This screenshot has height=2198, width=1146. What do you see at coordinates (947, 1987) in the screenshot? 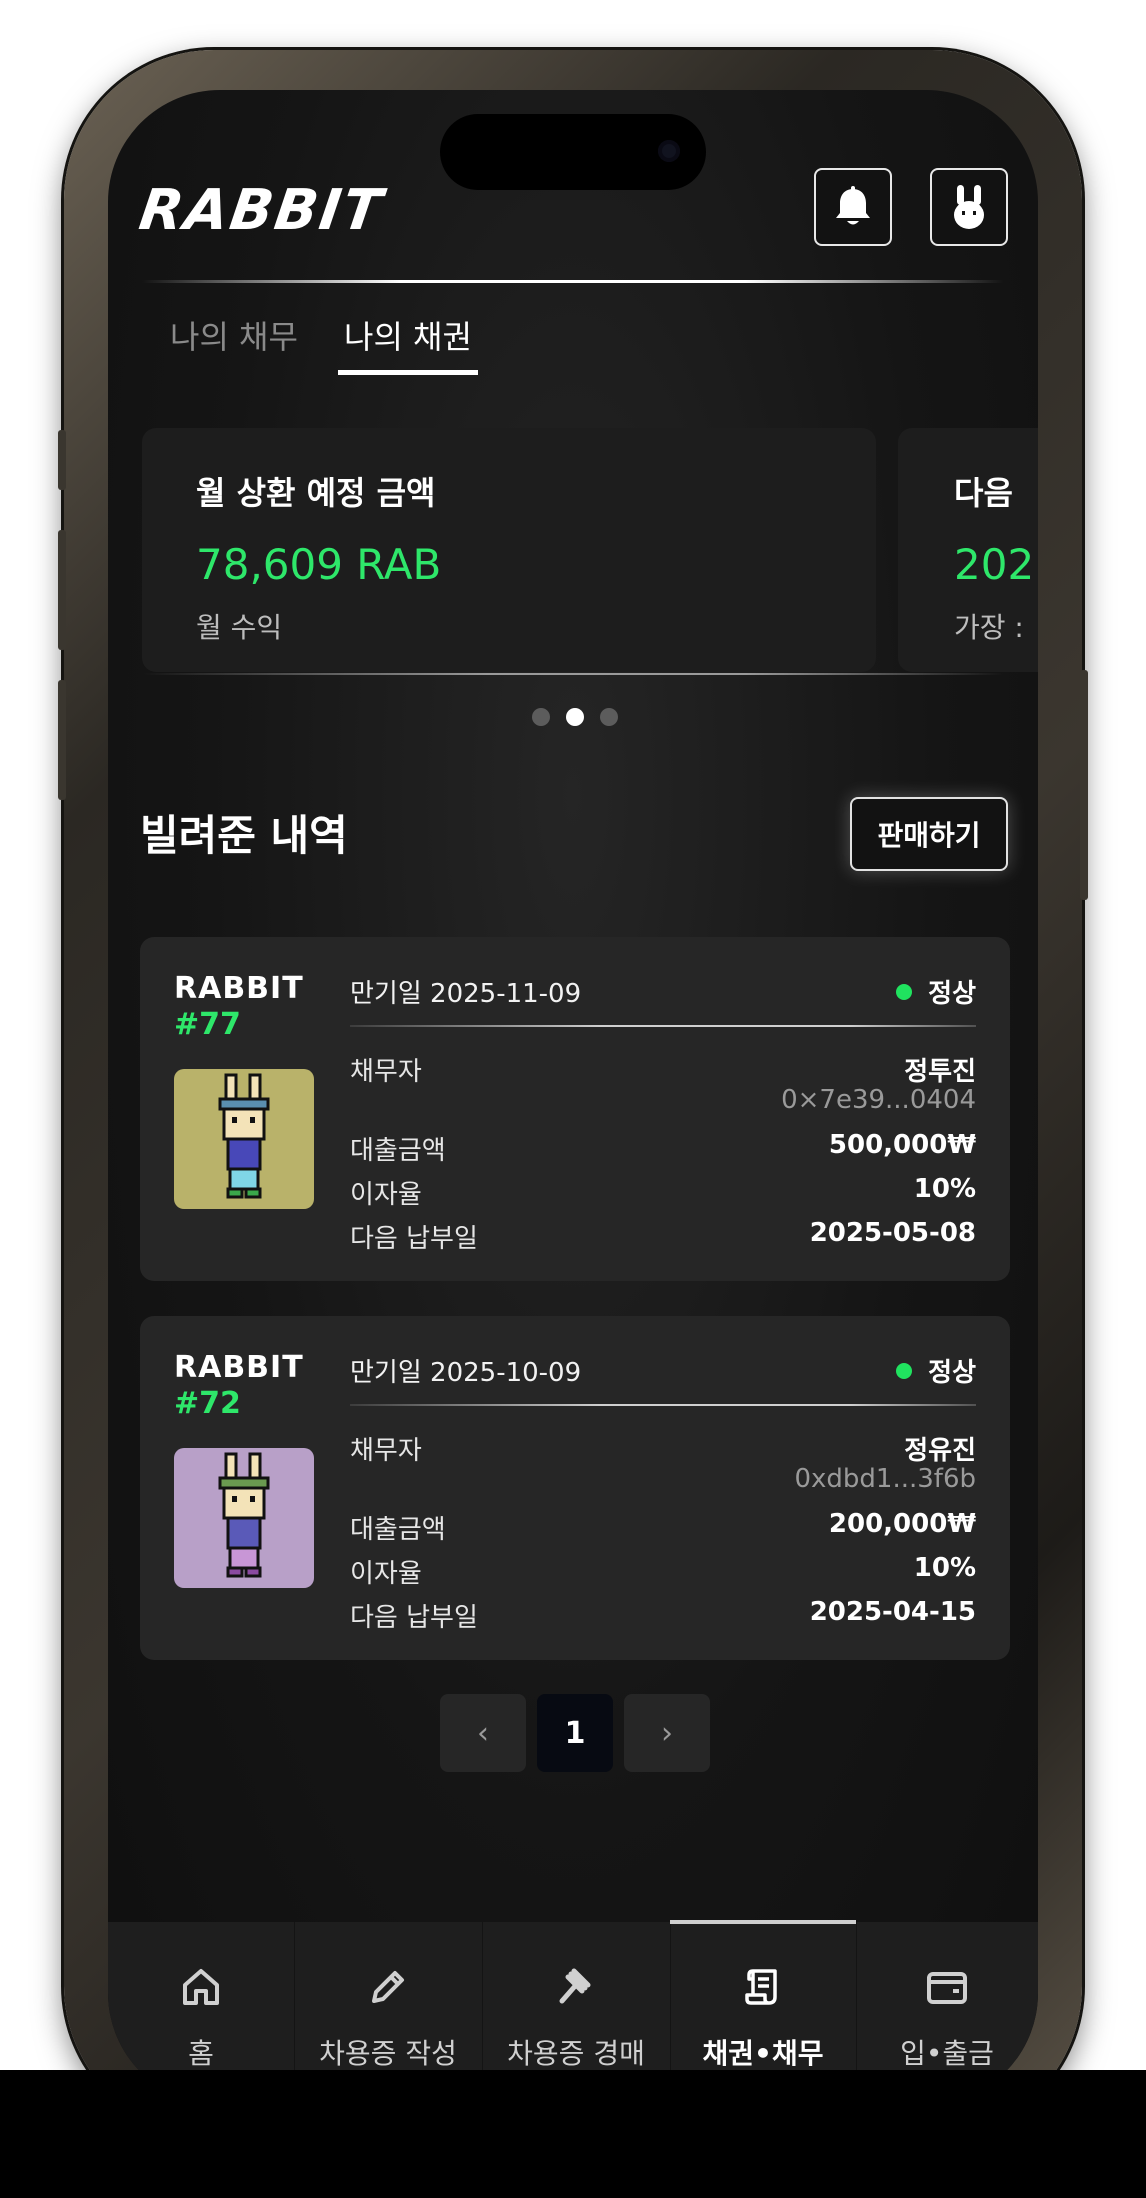
I see `wallet-icon` at bounding box center [947, 1987].